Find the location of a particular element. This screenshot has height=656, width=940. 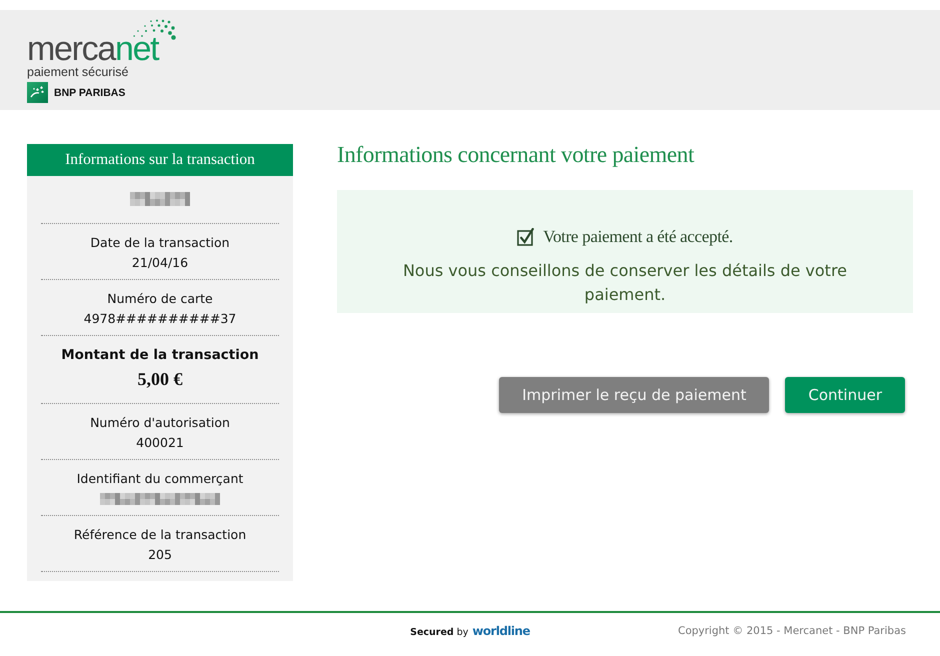

field-value: 400021 is located at coordinates (160, 443).